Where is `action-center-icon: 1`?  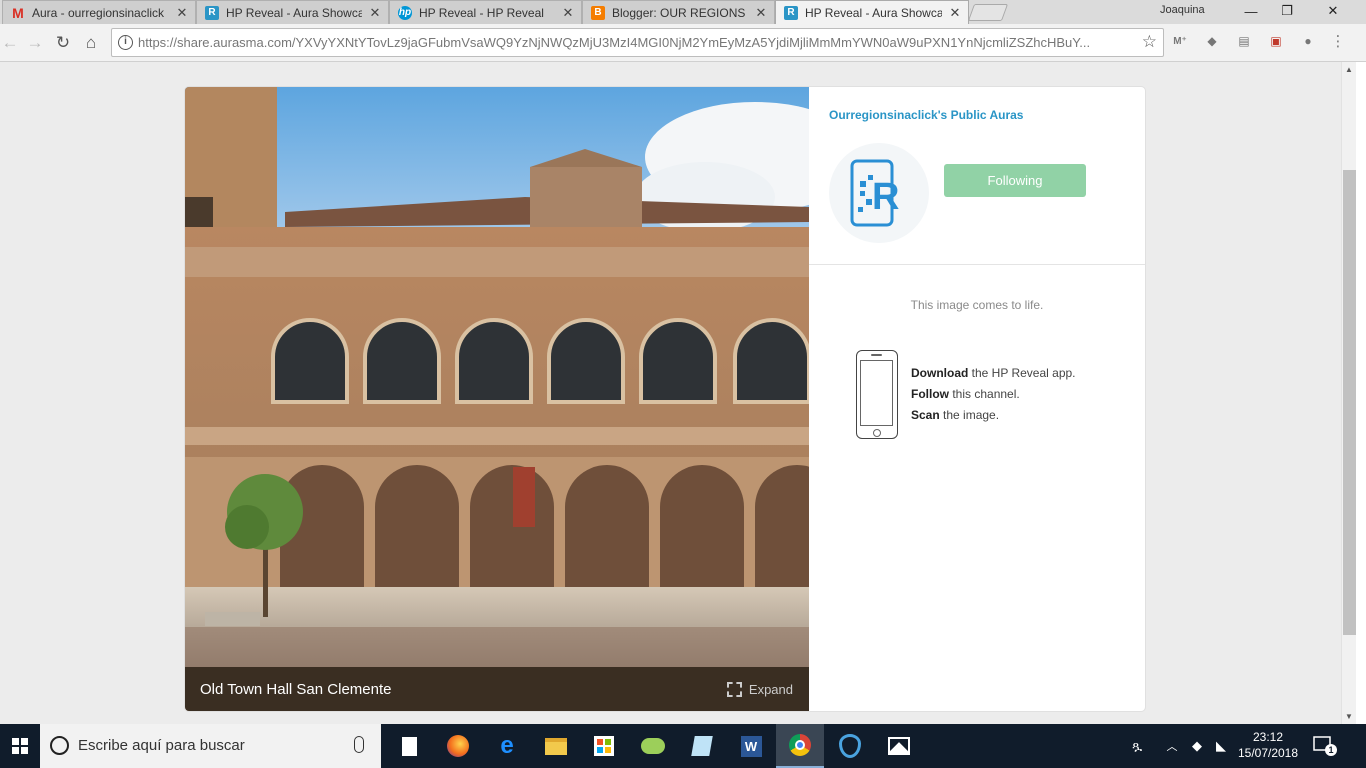
action-center-icon: 1 is located at coordinates (1325, 746).